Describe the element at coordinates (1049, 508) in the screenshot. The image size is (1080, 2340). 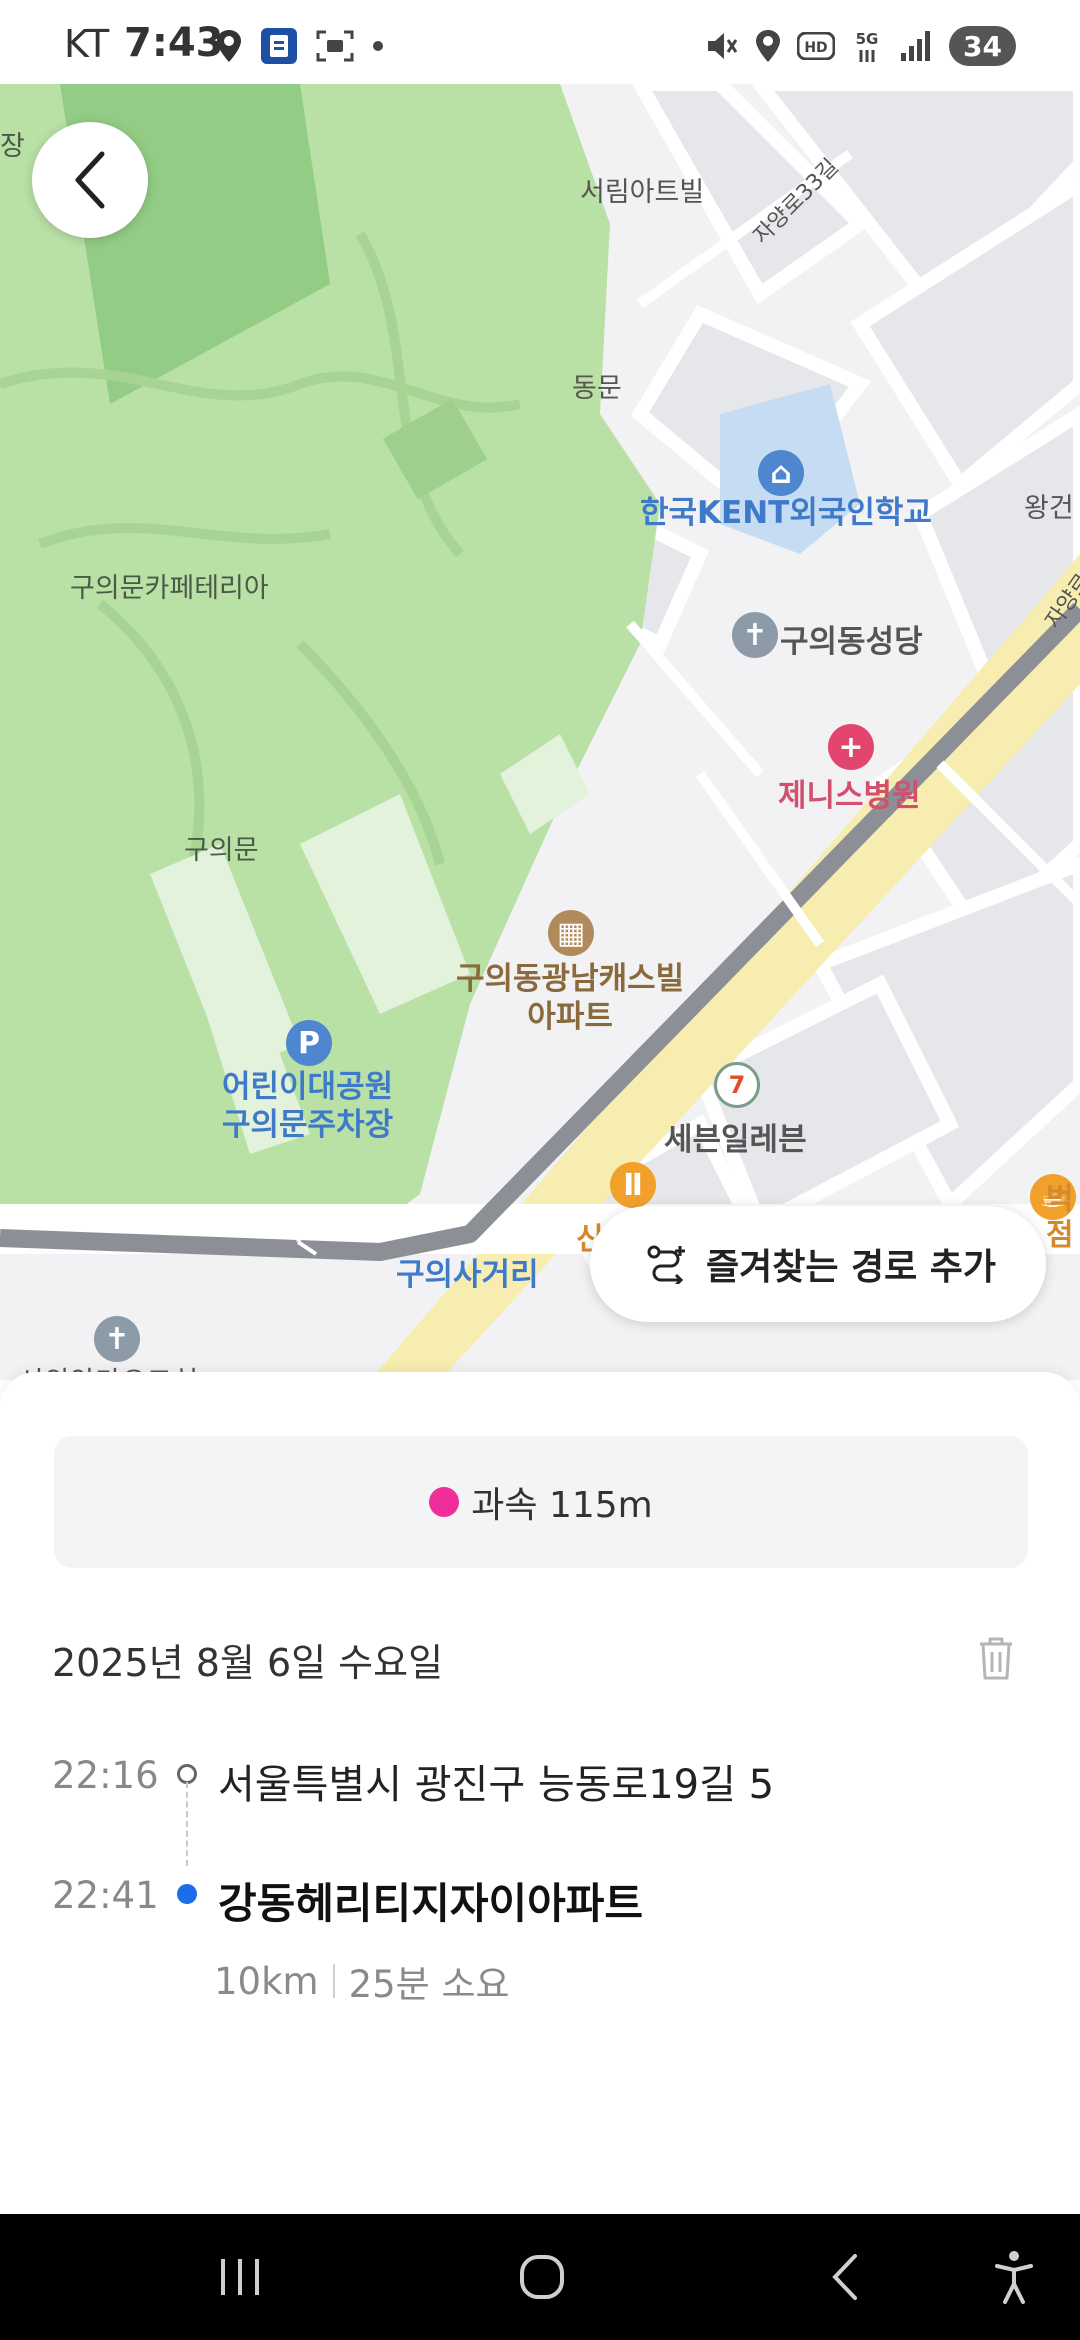
I see `map-label-wanggeon: 왕건` at that location.